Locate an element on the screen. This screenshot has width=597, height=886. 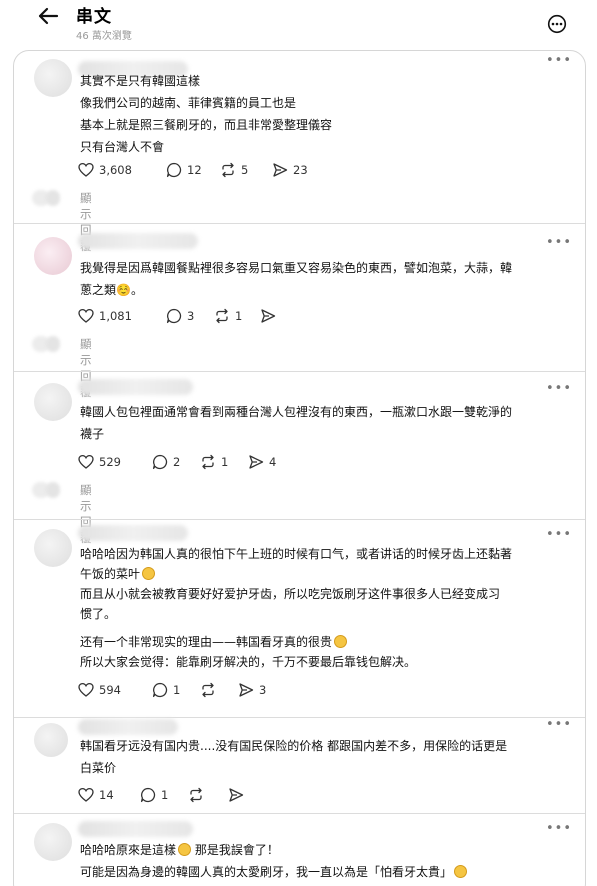
share-count: 23 is located at coordinates (300, 170).